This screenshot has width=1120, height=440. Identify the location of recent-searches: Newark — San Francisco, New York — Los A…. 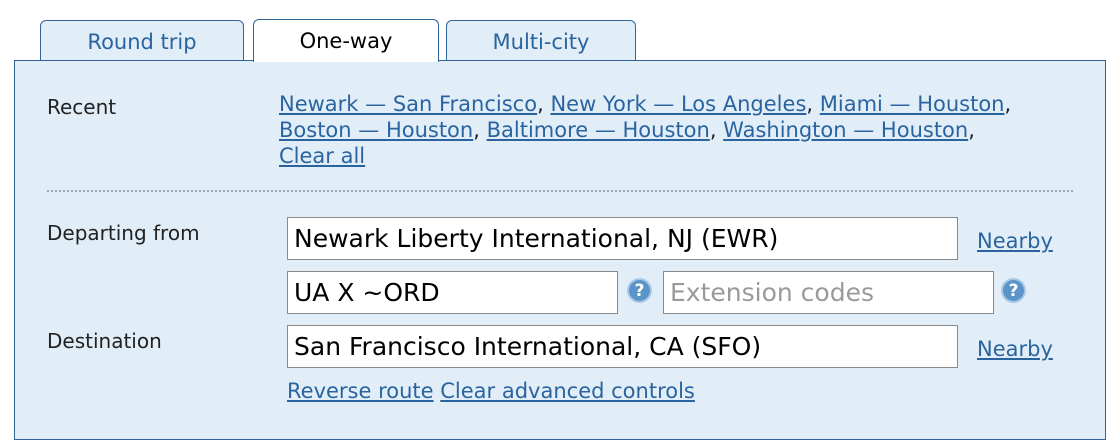
(645, 130).